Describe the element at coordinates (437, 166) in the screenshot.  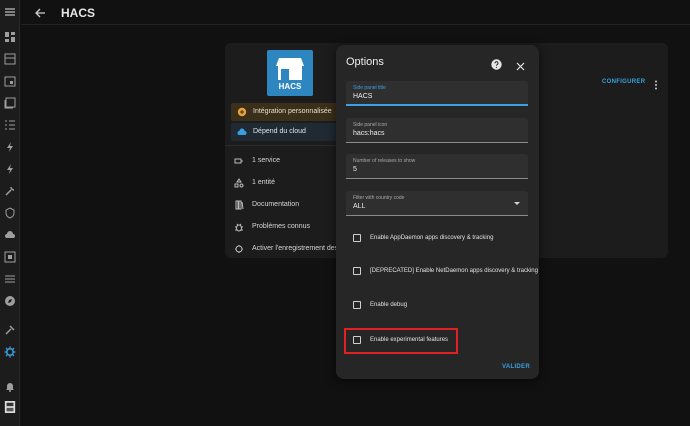
I see `releases-count-field: Number of releases to show 5` at that location.